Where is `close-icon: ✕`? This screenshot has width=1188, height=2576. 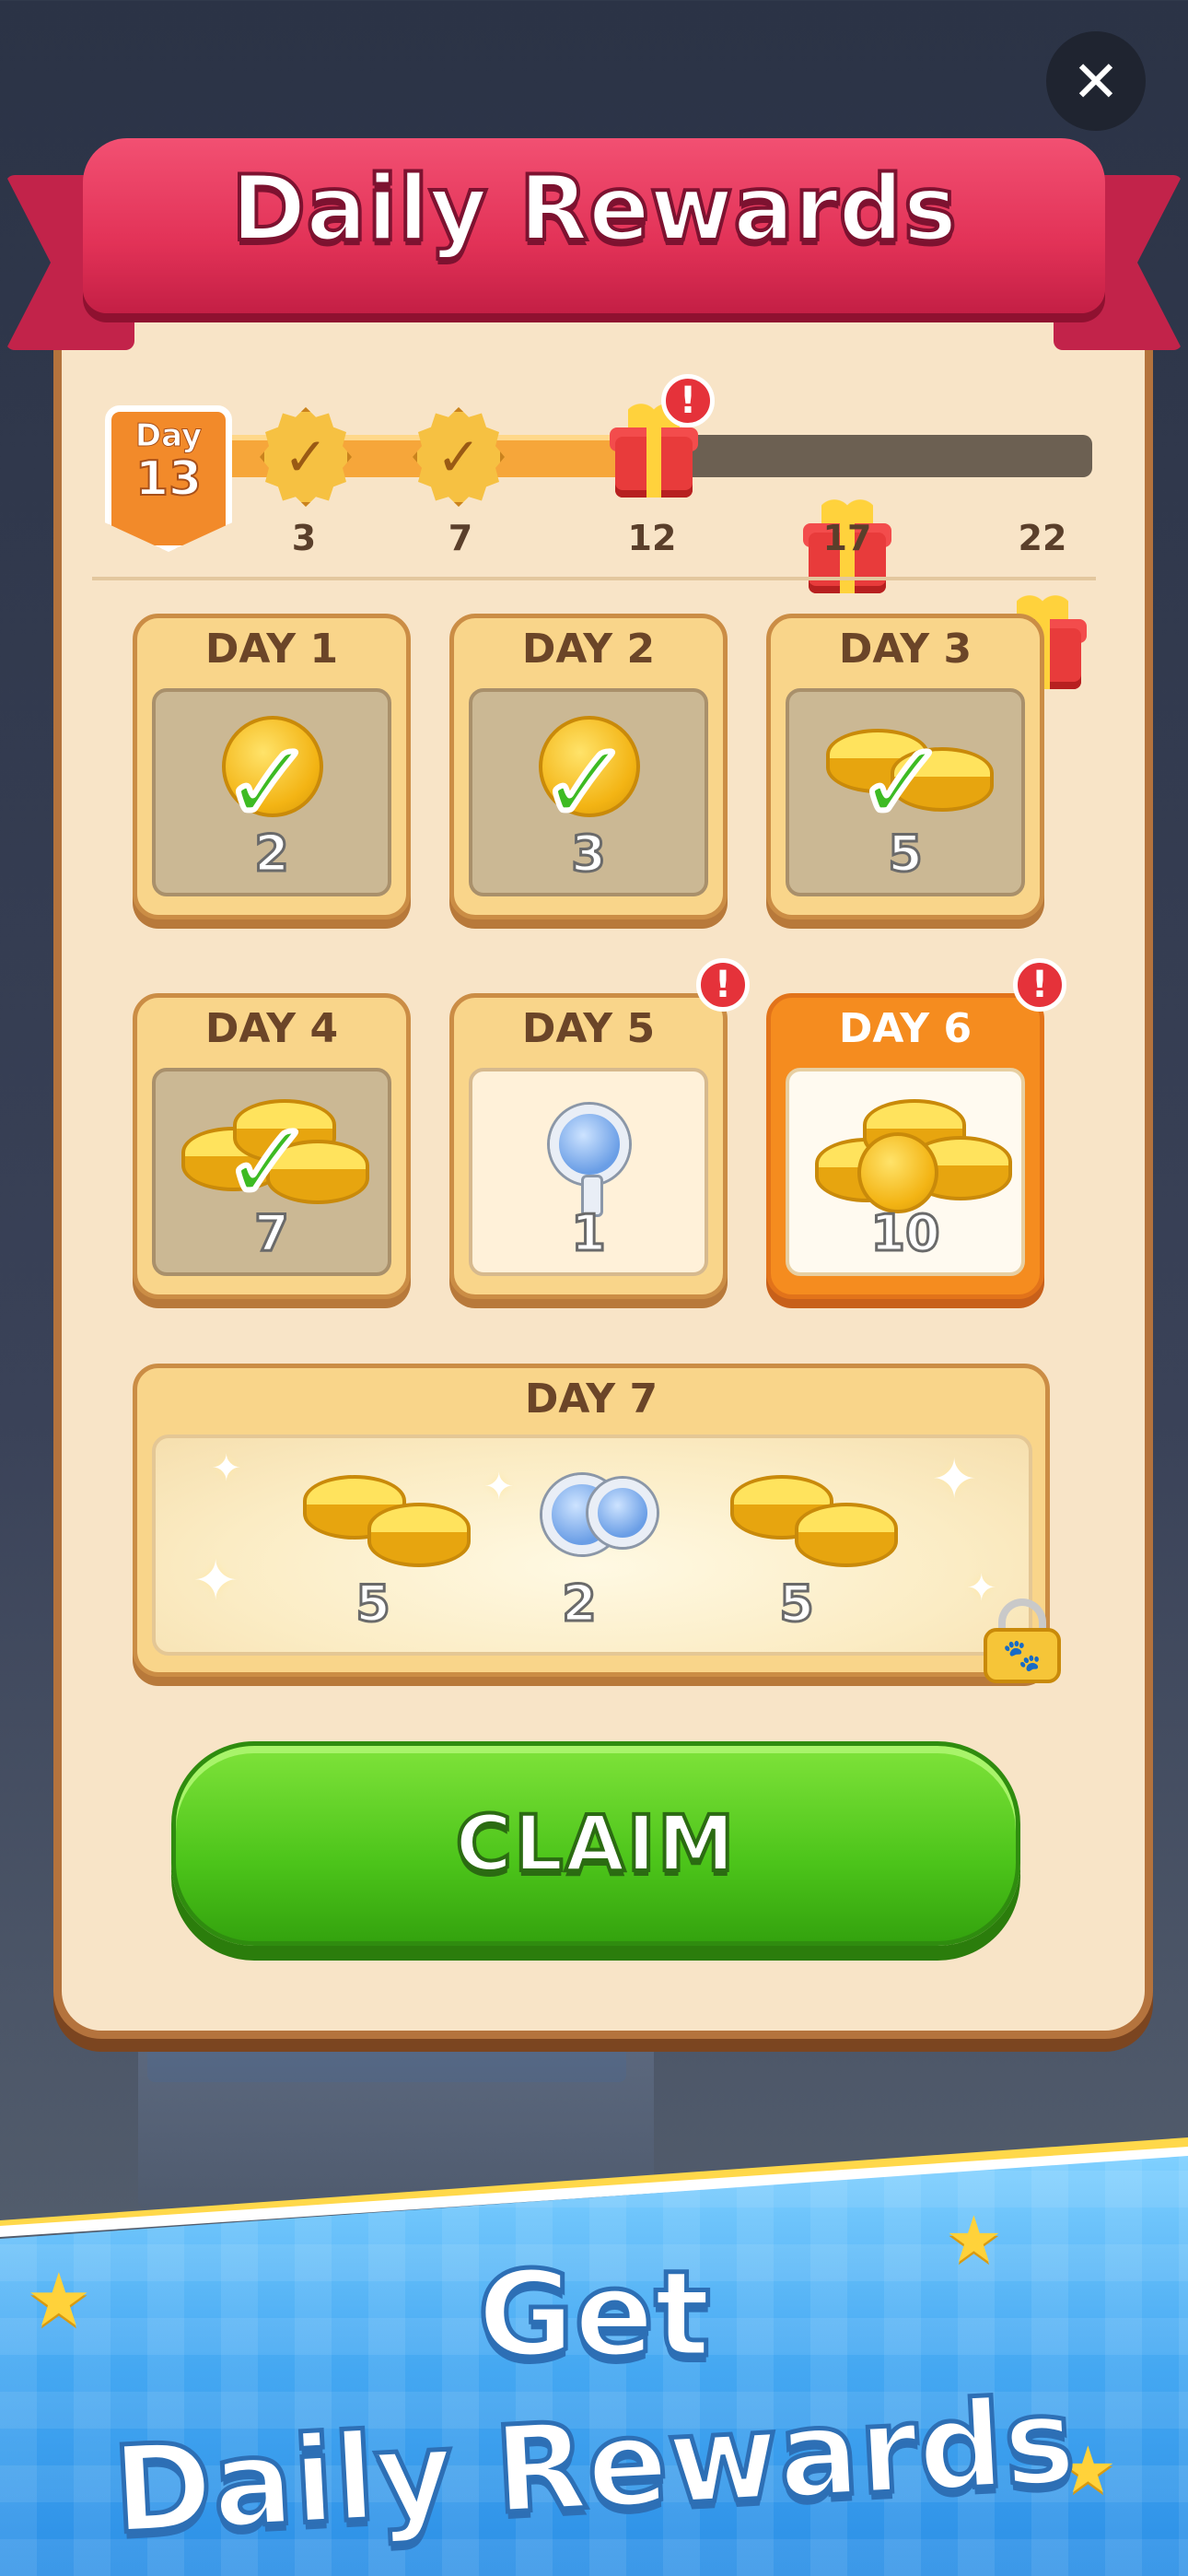
close-icon: ✕ is located at coordinates (1096, 81).